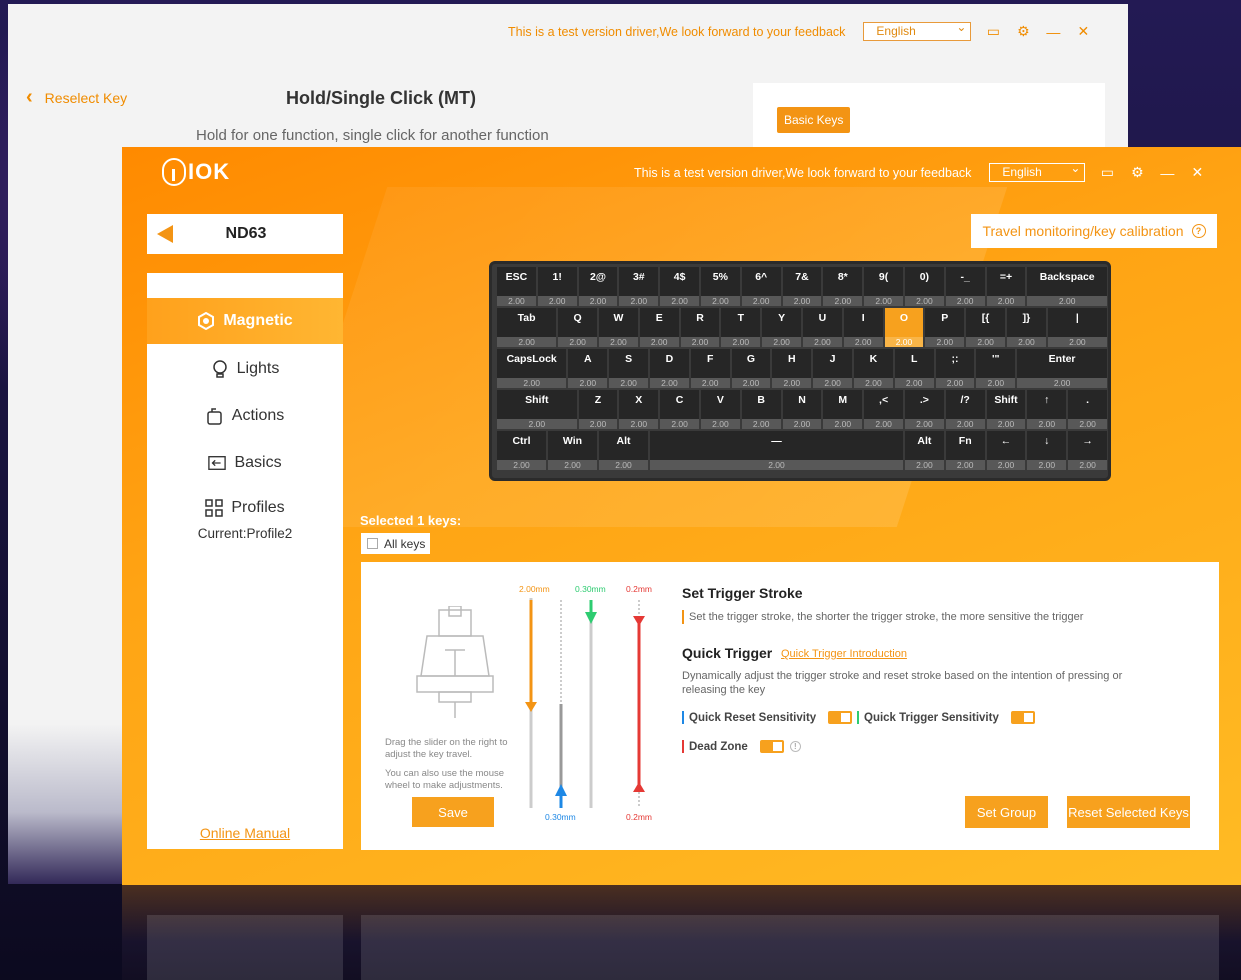  Describe the element at coordinates (1047, 409) in the screenshot. I see `key-3-12: ↑ 2.00` at that location.